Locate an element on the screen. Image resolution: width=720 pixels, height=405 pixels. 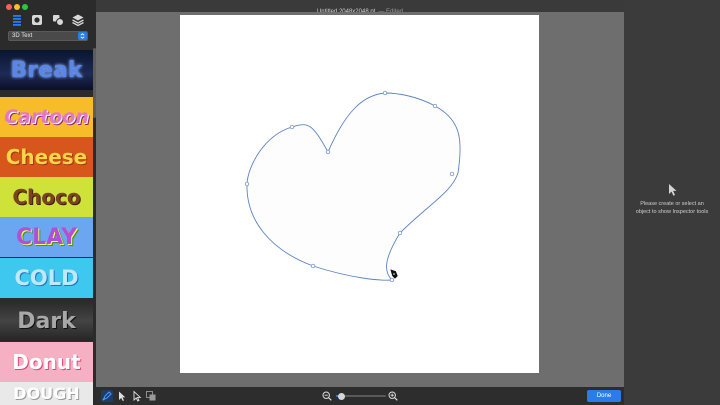
style-item-label: CLAY is located at coordinates (46, 237).